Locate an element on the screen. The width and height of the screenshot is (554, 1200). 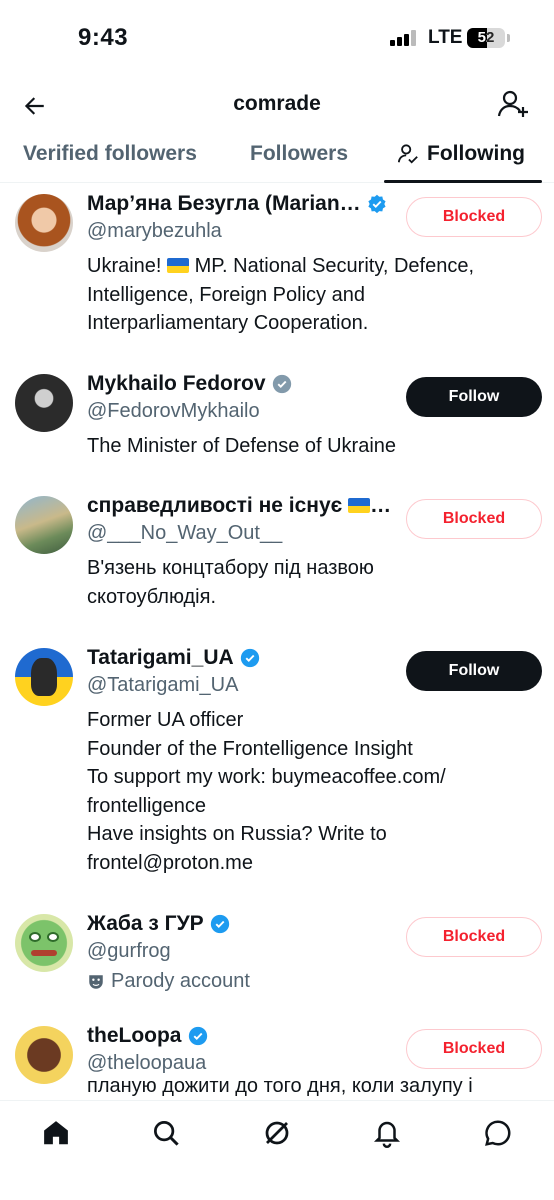
nav-grok is located at coordinates (277, 1133).